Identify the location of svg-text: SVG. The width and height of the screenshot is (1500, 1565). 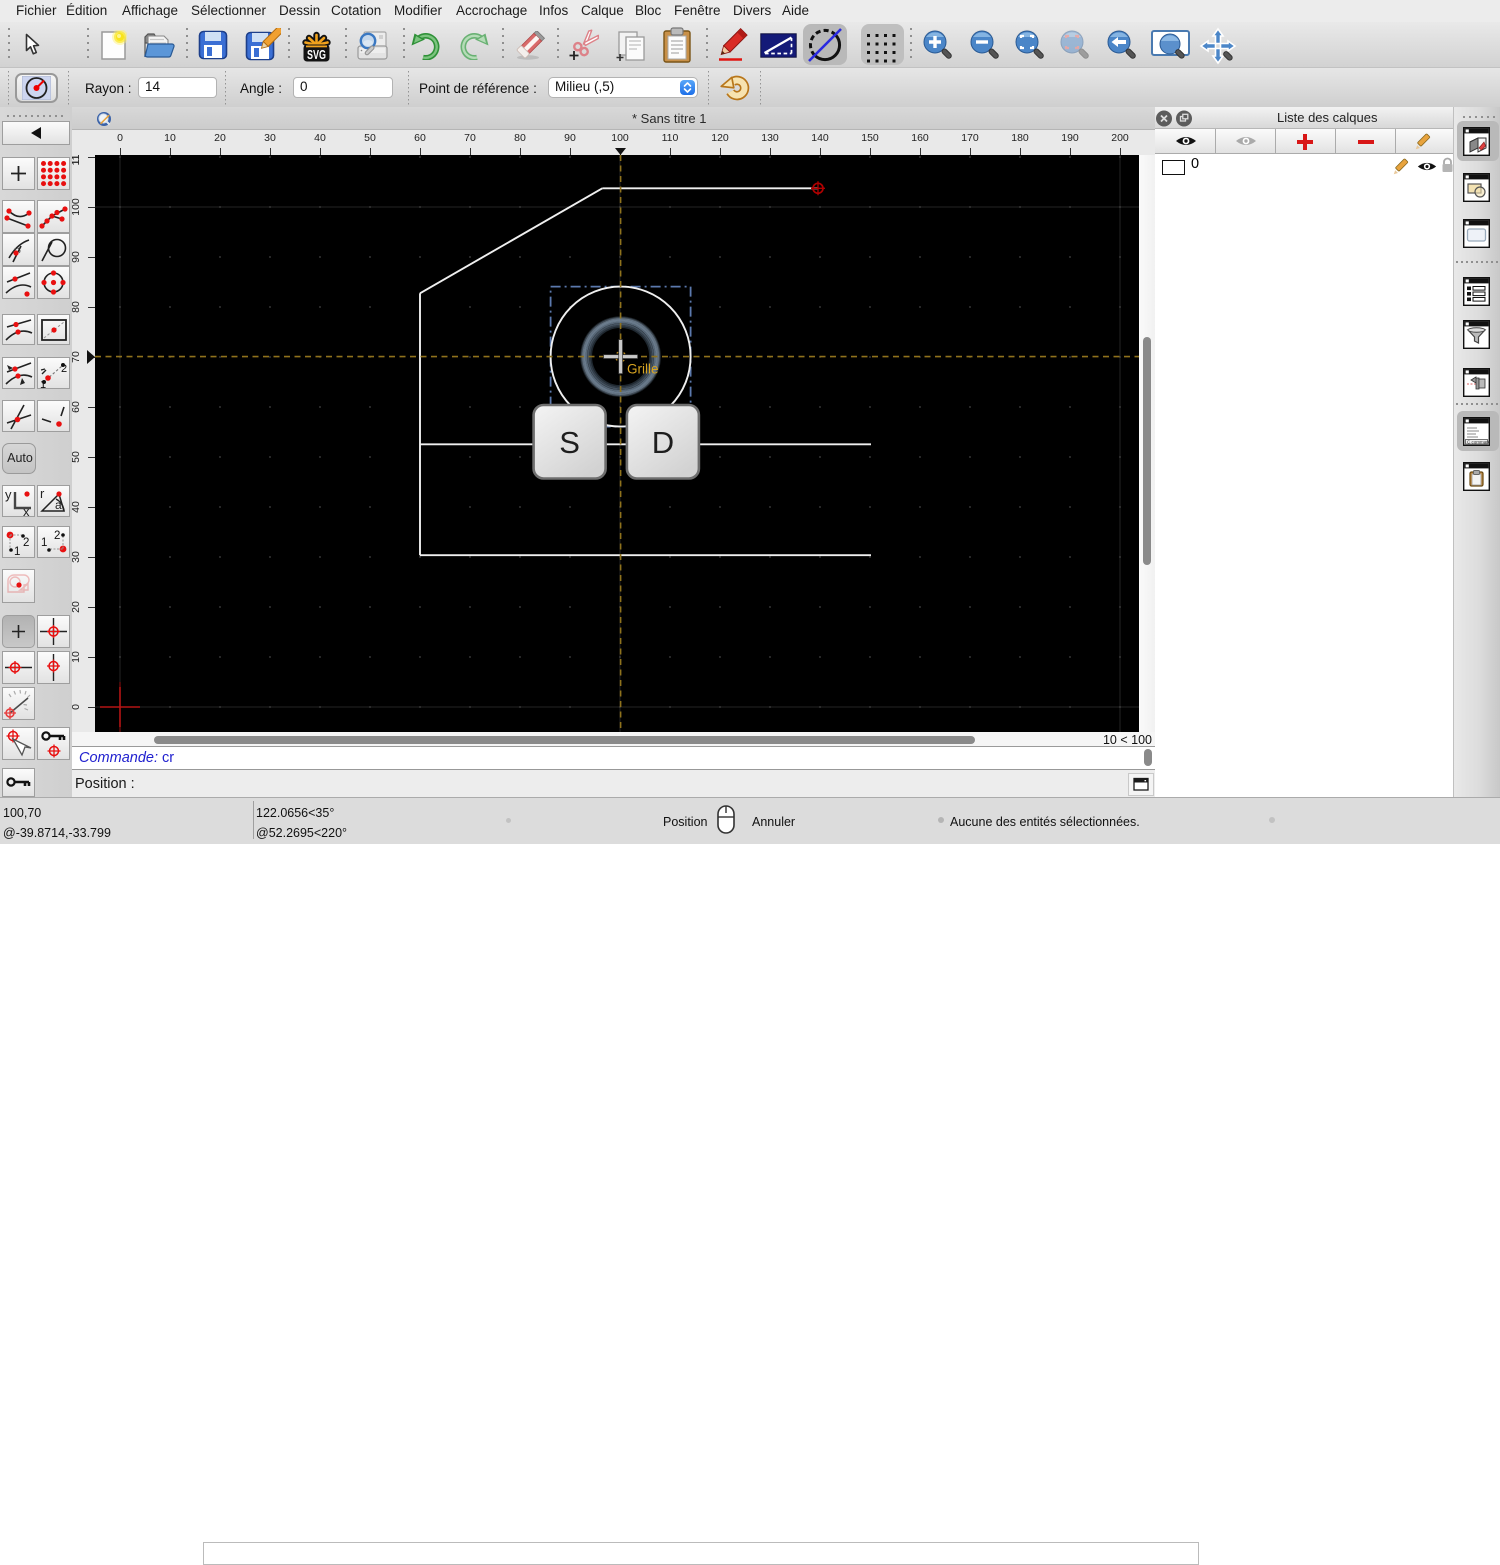
(316, 55).